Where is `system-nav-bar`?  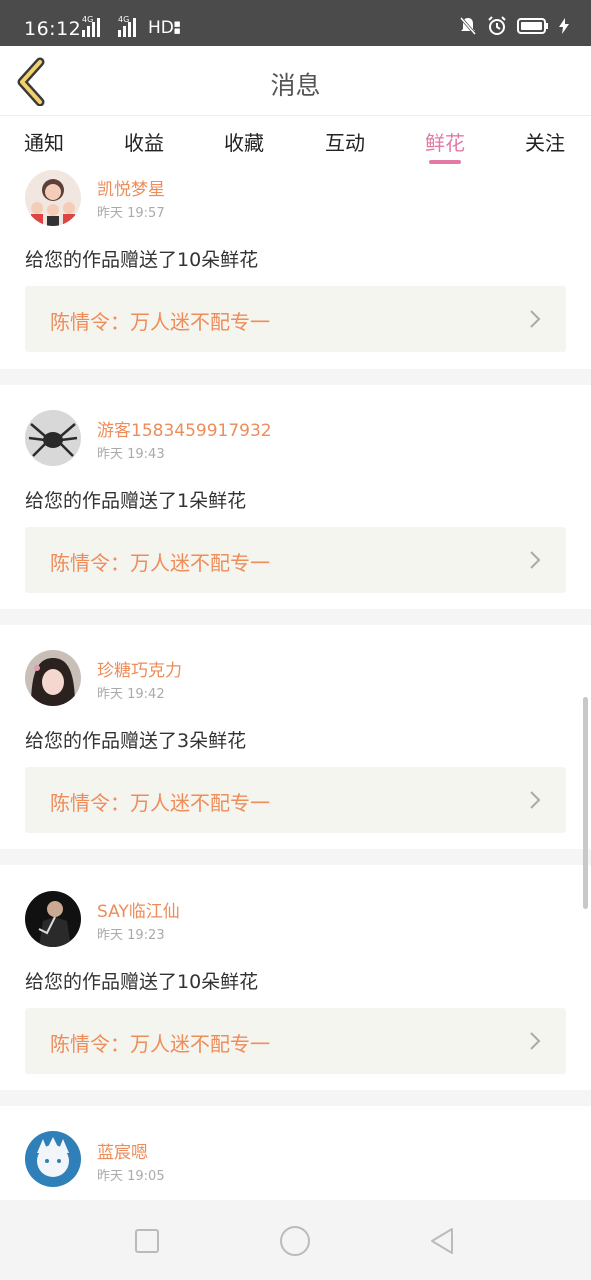 system-nav-bar is located at coordinates (295, 1240).